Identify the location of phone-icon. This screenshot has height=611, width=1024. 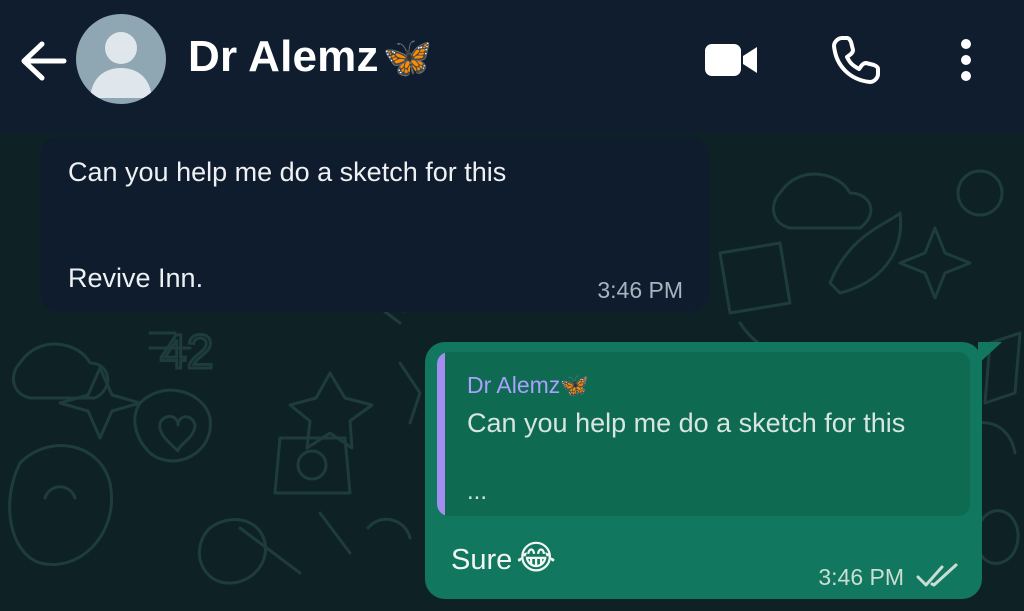
(856, 60).